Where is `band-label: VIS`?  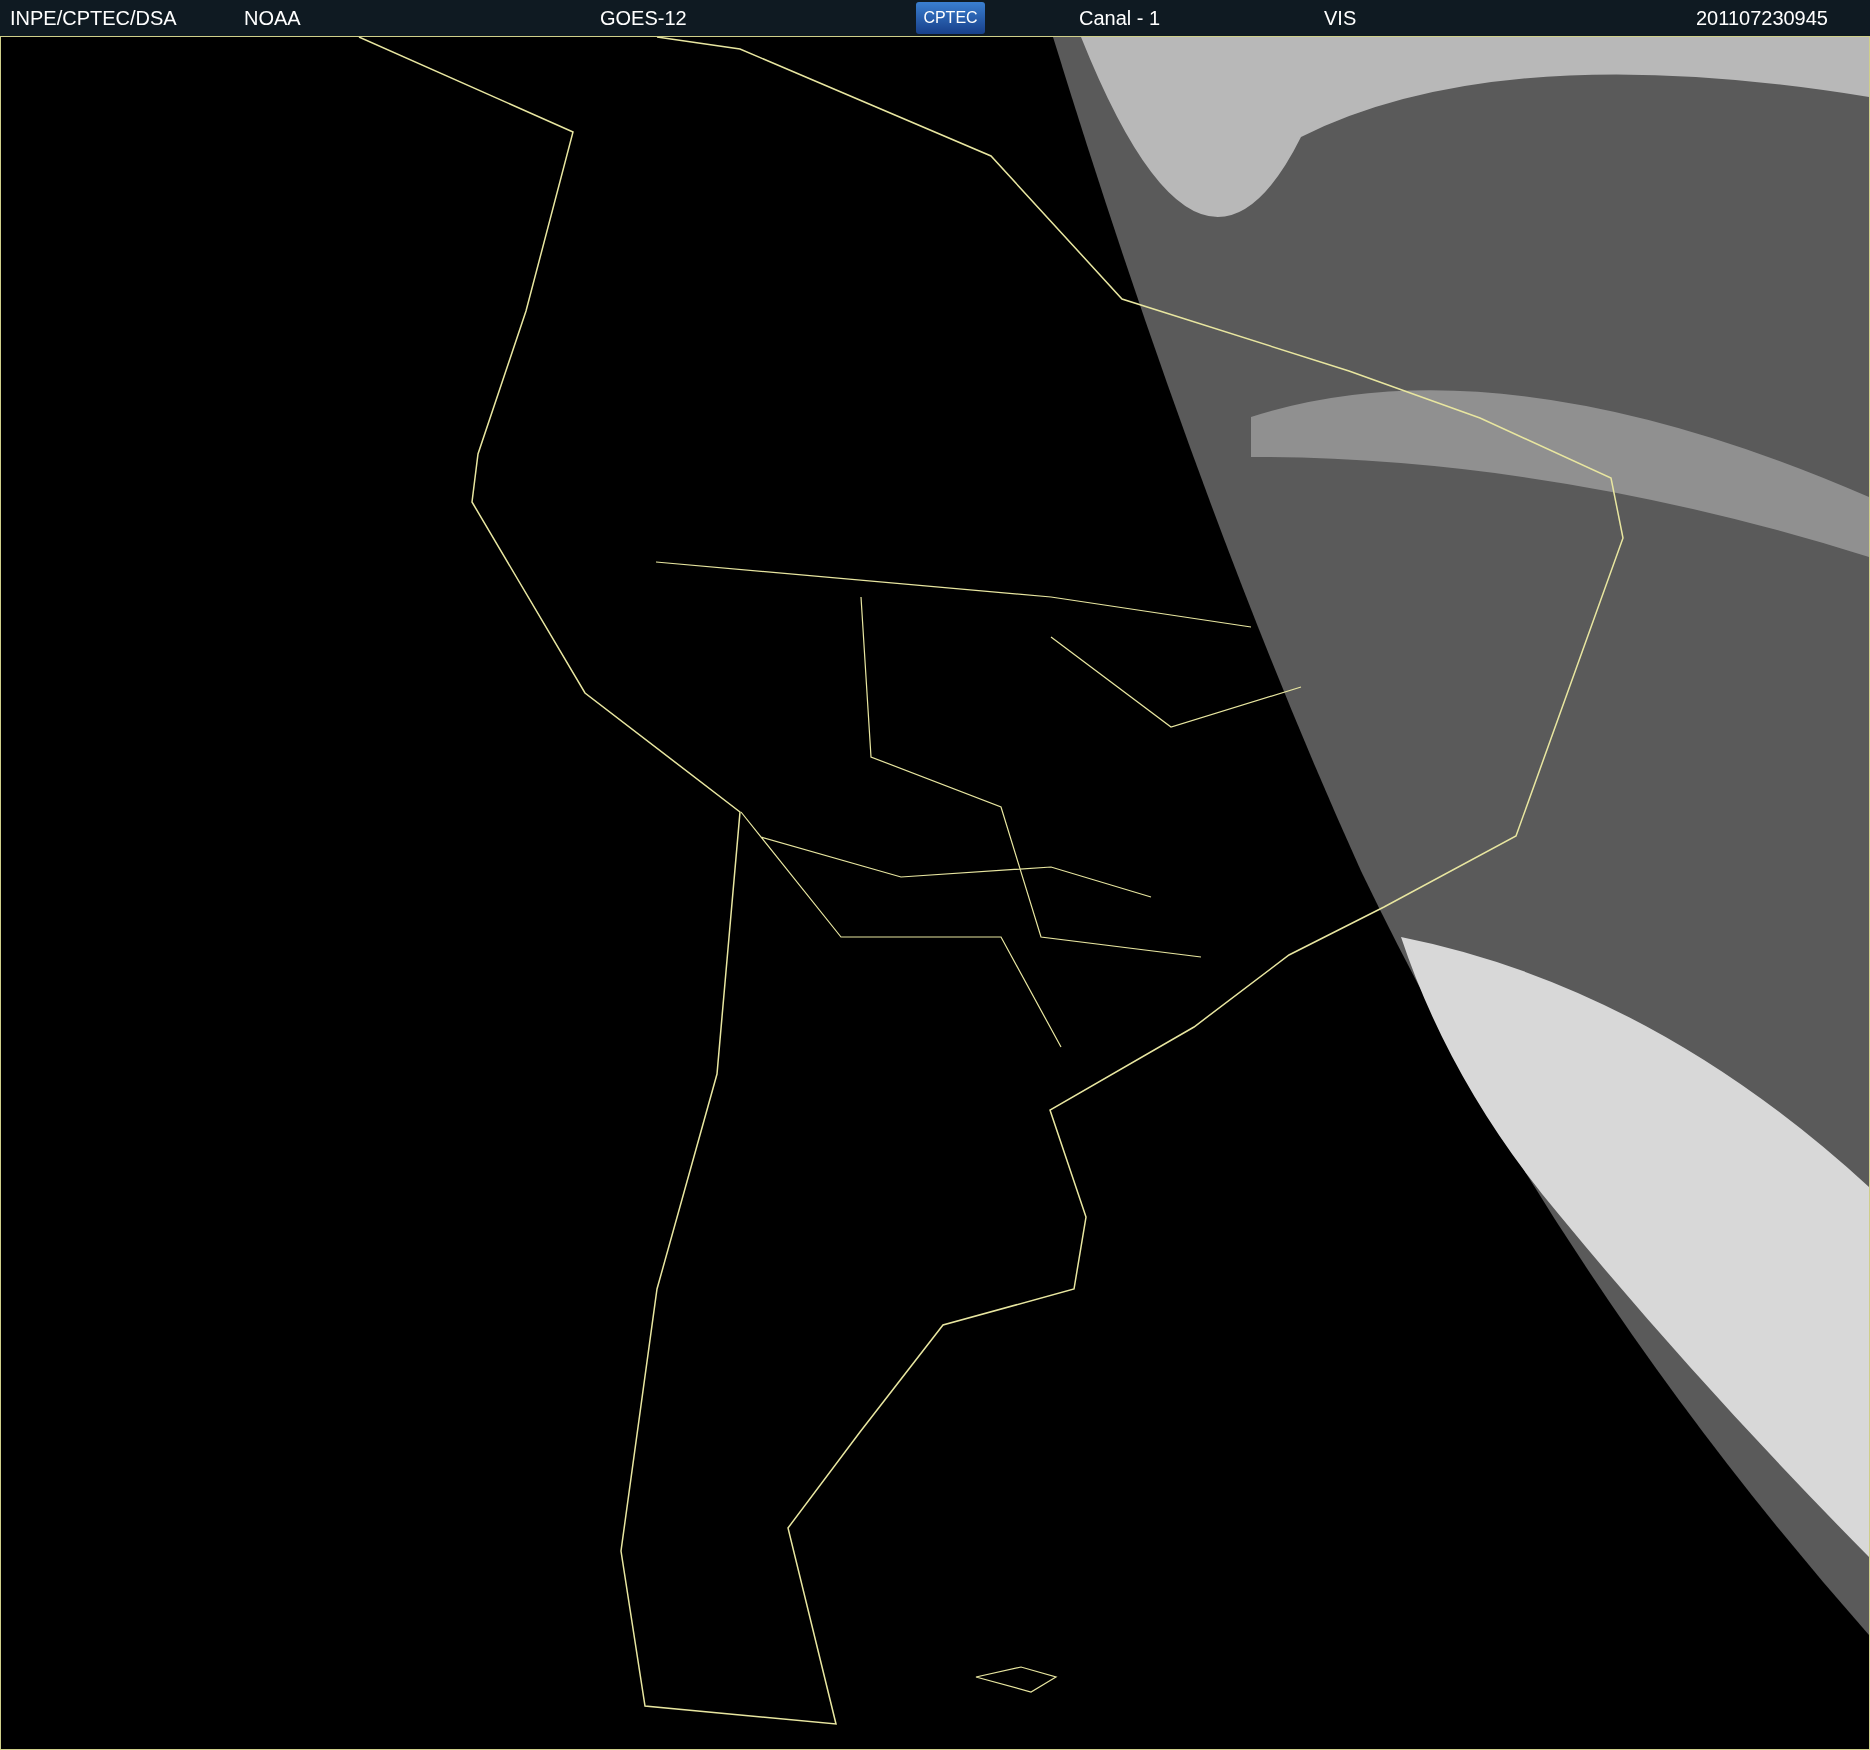
band-label: VIS is located at coordinates (1341, 18).